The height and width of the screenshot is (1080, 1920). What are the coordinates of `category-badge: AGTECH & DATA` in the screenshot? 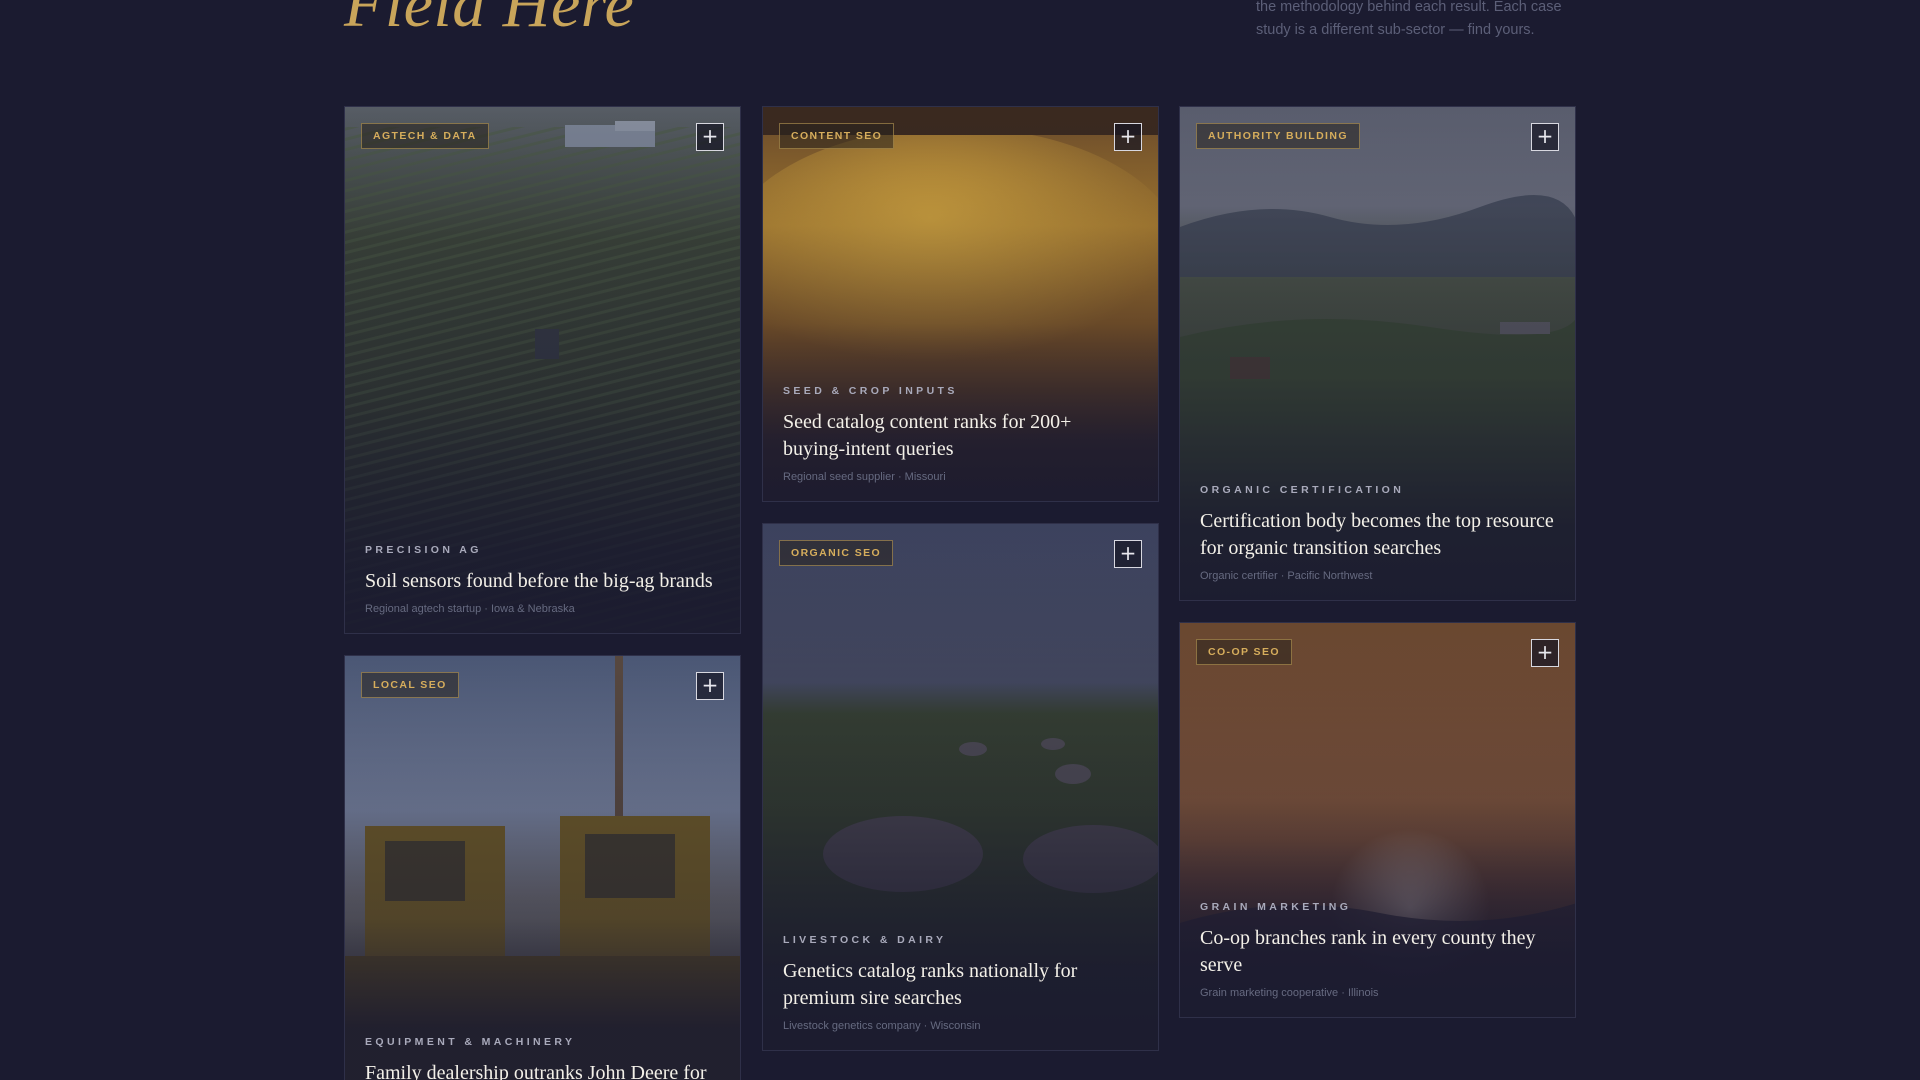 It's located at (425, 136).